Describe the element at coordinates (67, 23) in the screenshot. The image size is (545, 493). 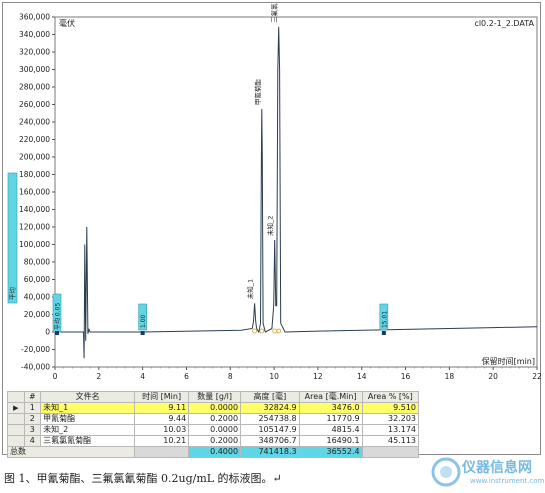
I see `y-axis-unit-label: 毫伏` at that location.